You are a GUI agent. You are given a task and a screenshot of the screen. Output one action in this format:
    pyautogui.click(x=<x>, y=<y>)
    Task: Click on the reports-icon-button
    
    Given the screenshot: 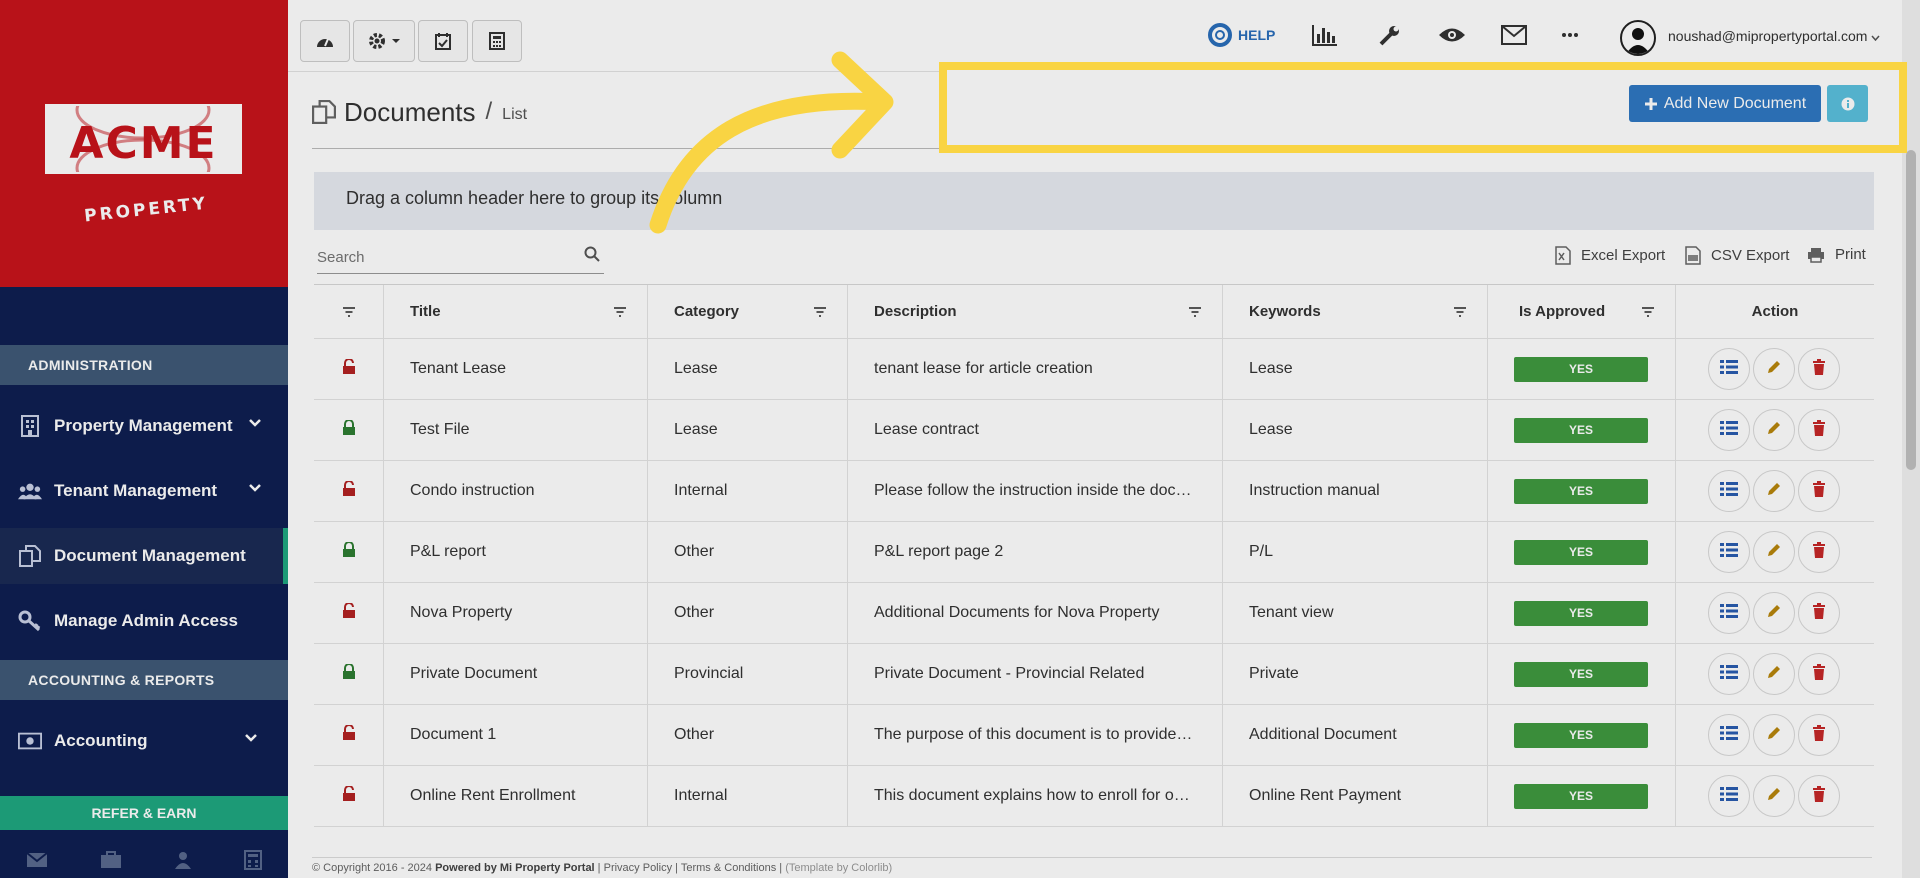 What is the action you would take?
    pyautogui.click(x=1325, y=35)
    